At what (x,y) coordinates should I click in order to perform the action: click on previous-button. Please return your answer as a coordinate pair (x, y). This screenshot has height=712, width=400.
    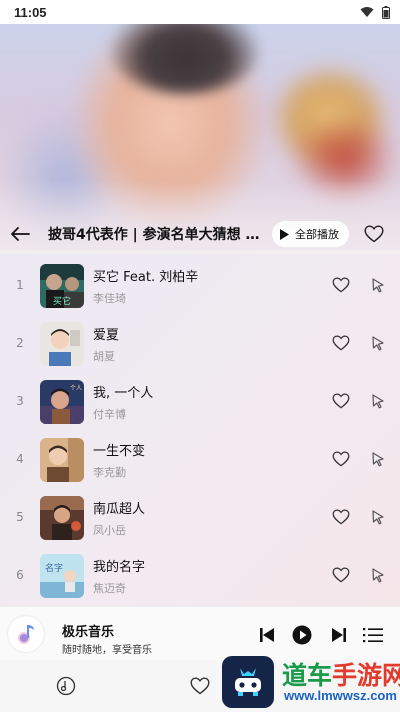
    Looking at the image, I should click on (267, 635).